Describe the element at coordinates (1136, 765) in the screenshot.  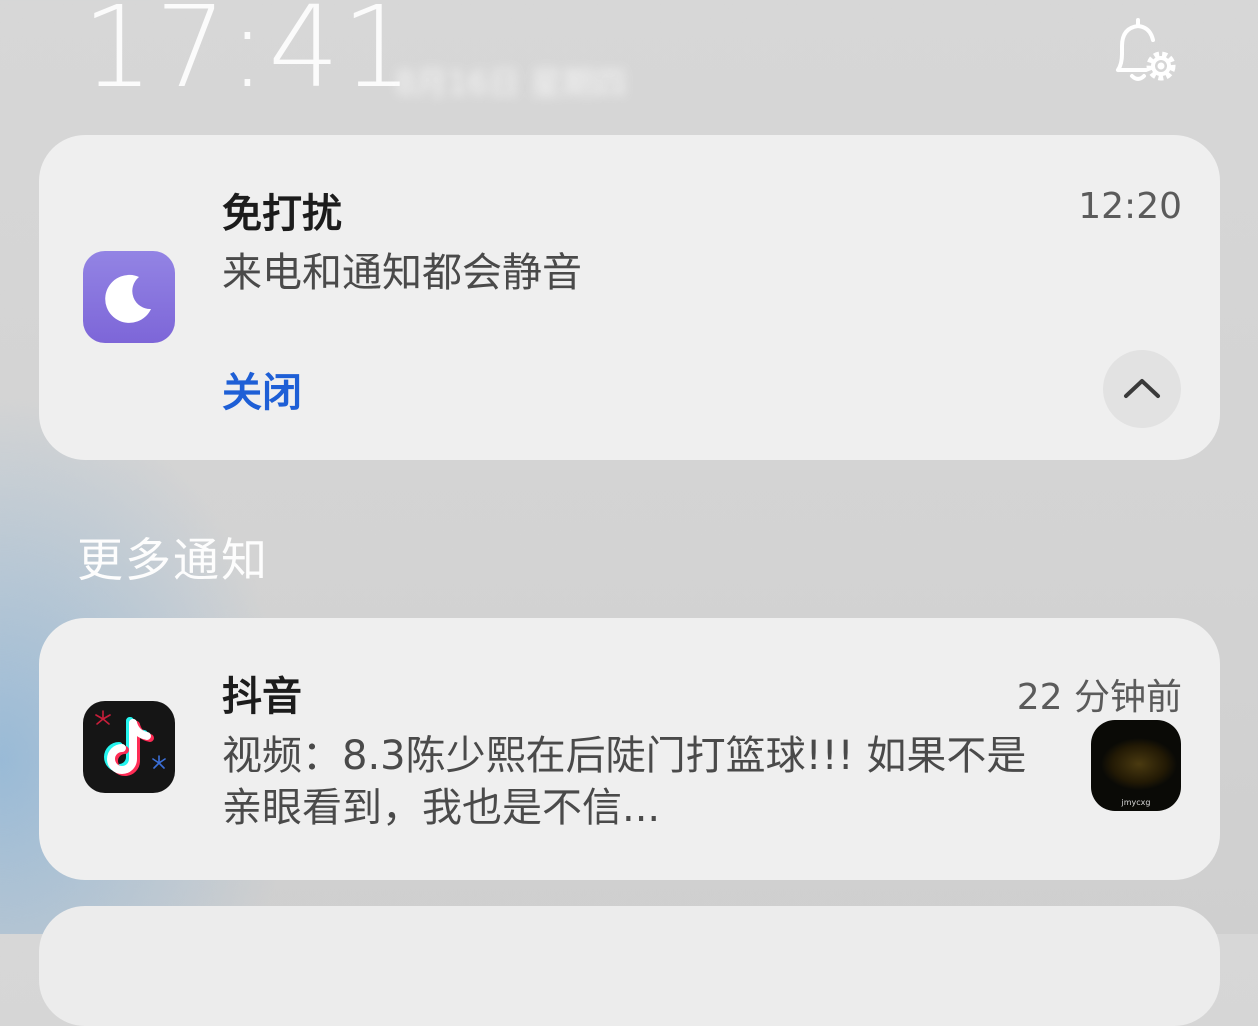
I see `video-thumbnail: jmycxg` at that location.